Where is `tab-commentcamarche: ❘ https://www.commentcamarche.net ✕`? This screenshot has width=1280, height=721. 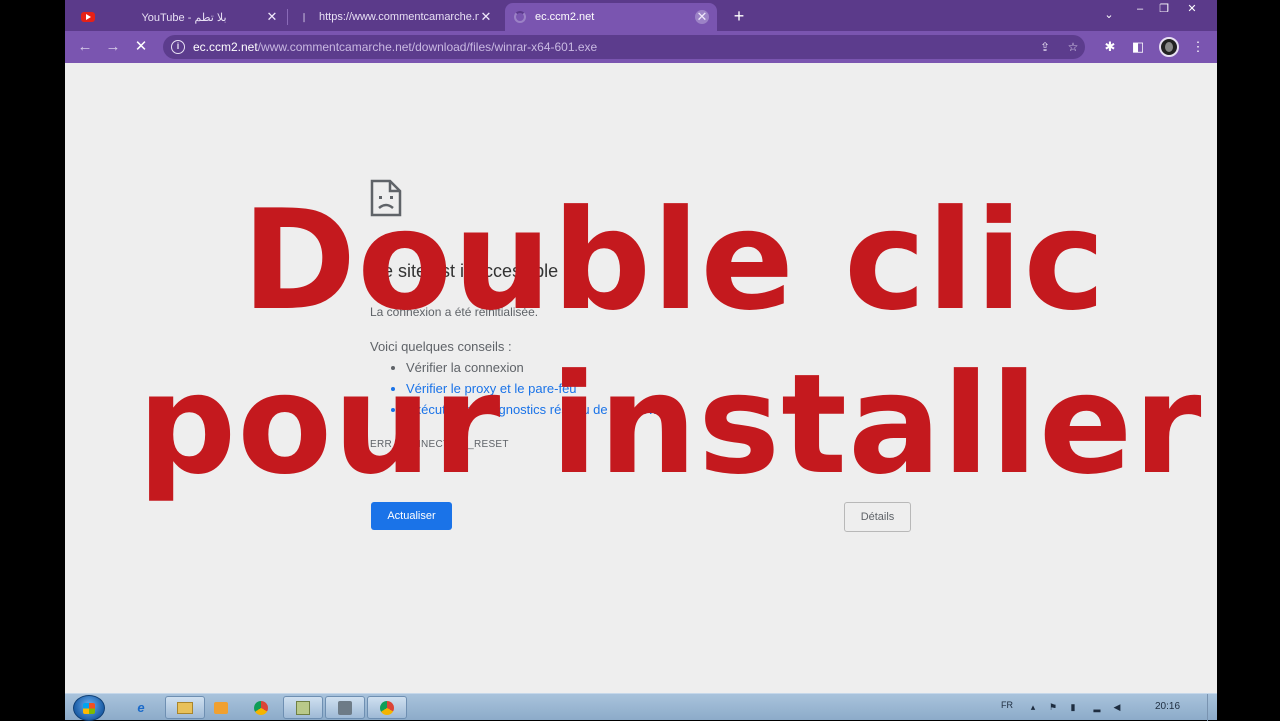
tab-commentcamarche: ❘ https://www.commentcamarche.net ✕ is located at coordinates (395, 17).